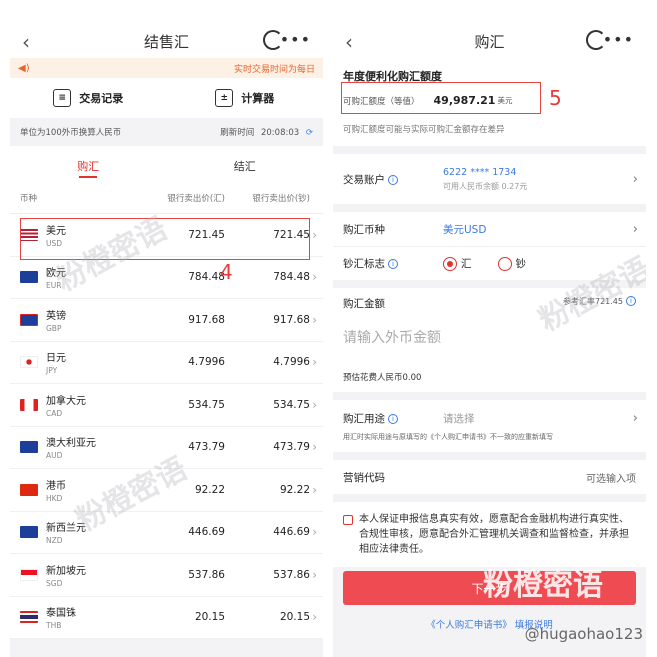 This screenshot has height=657, width=657. What do you see at coordinates (424, 130) in the screenshot?
I see `quota-note: 可购汇额度可能与实际可购汇金额存在差异` at bounding box center [424, 130].